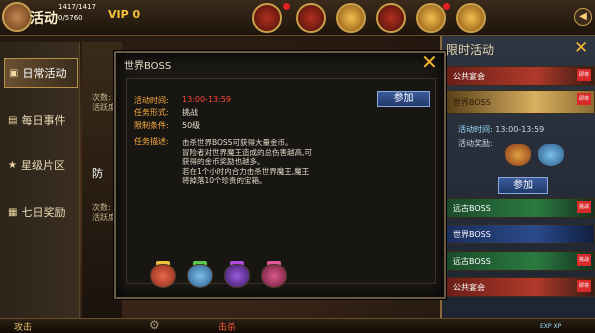 The width and height of the screenshot is (595, 333). I want to click on activity-time: 活动时间: 13:00-13:59, so click(501, 129).